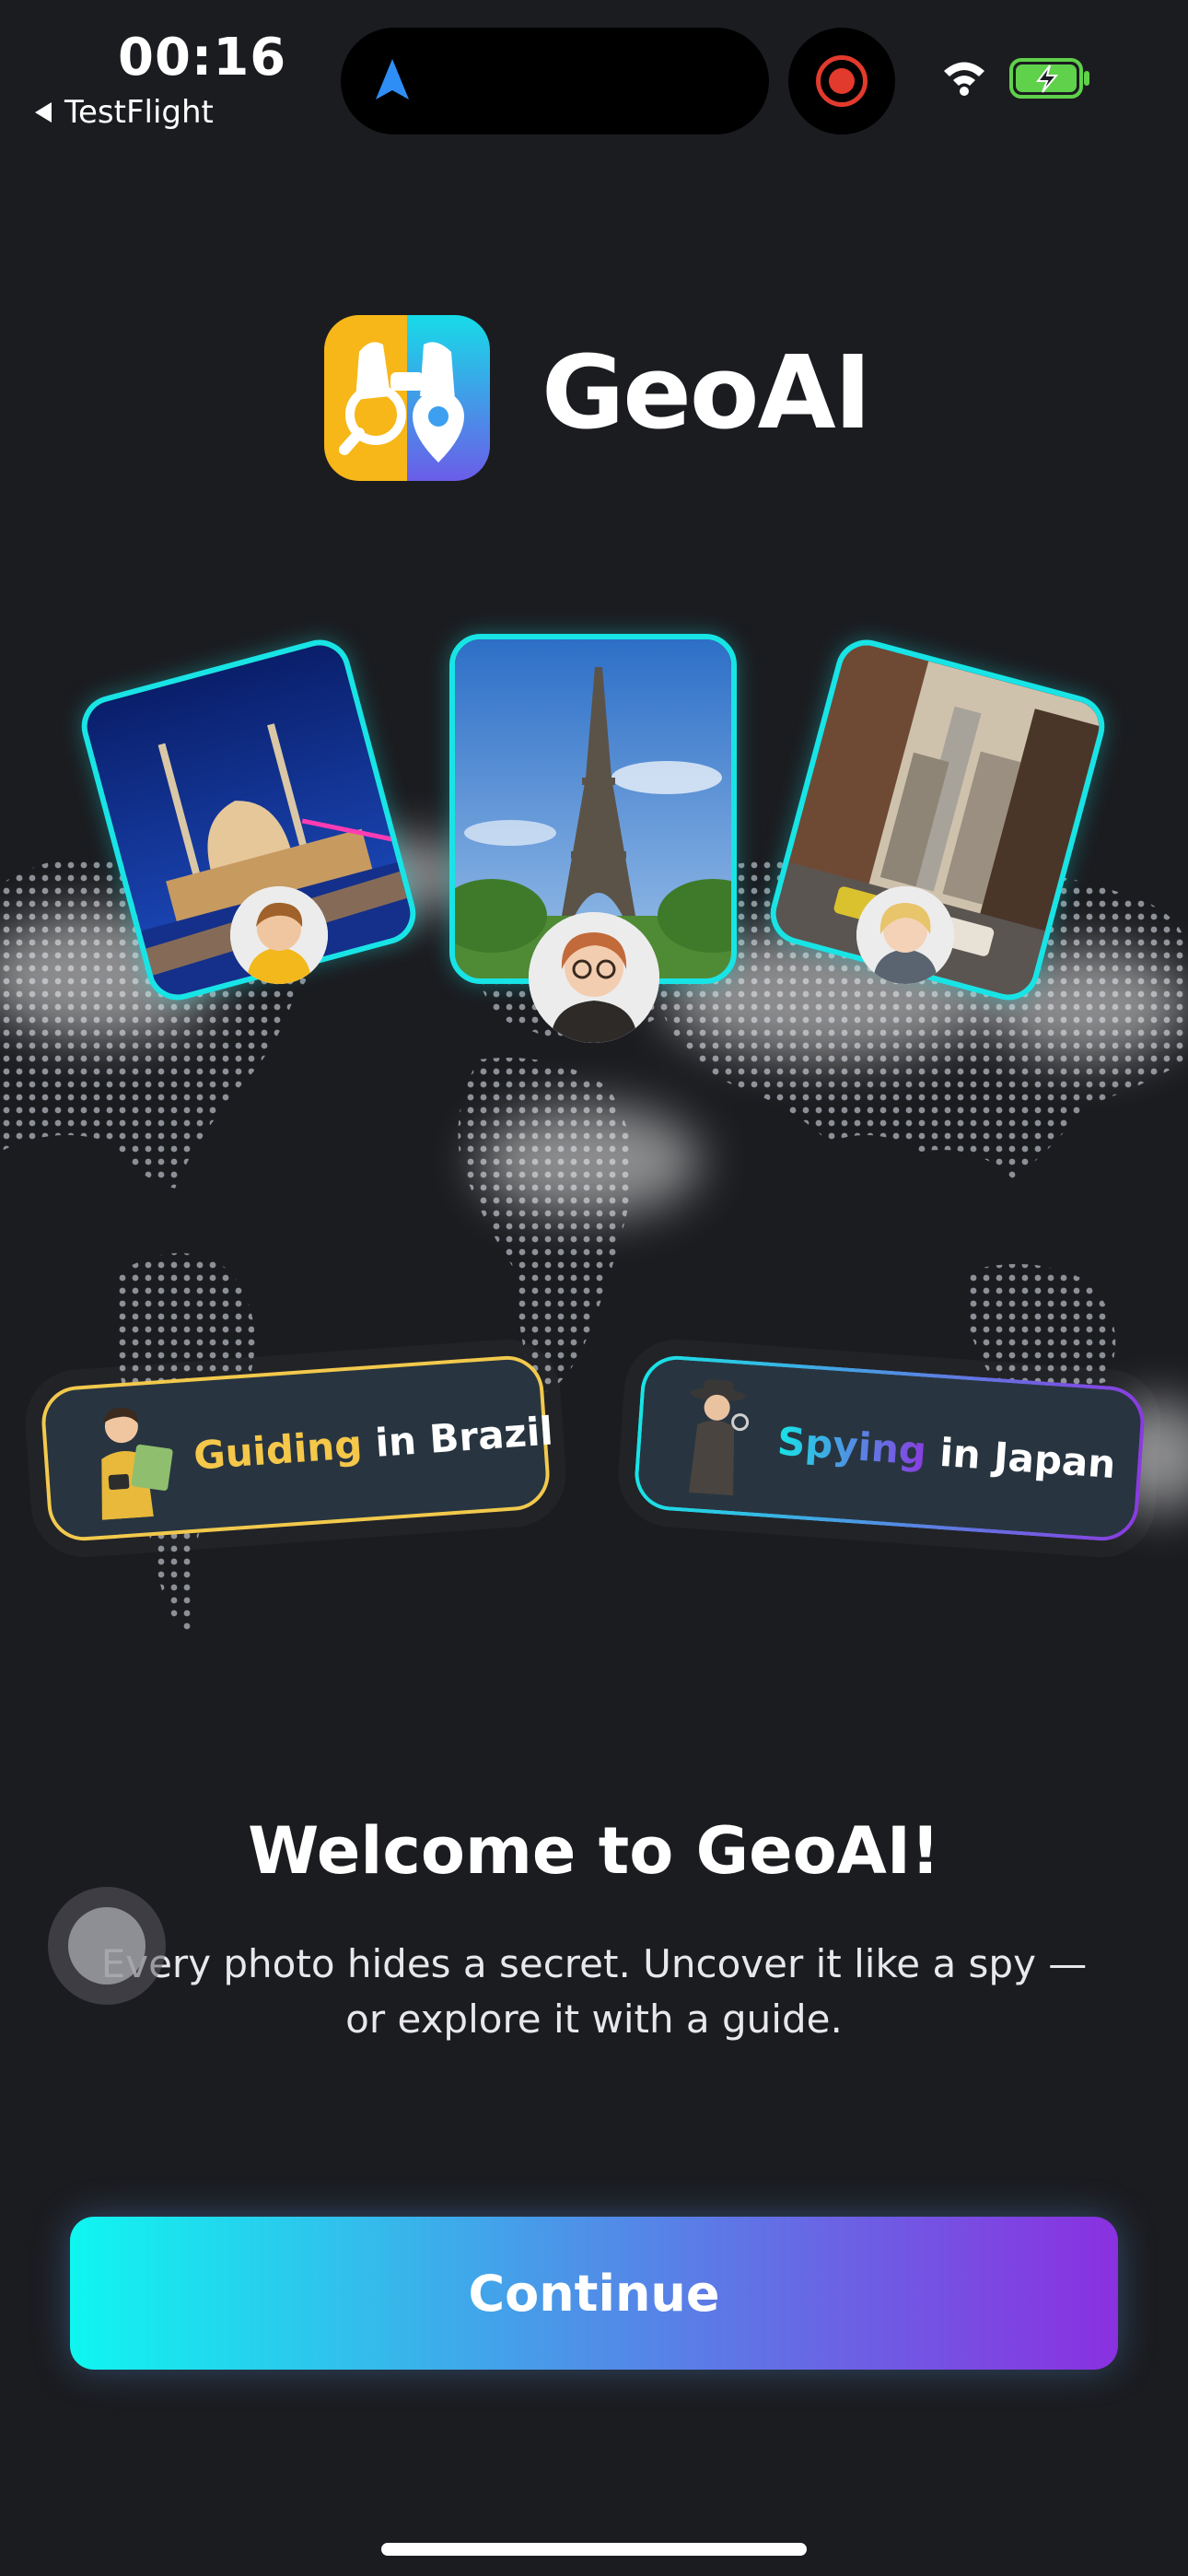 Image resolution: width=1188 pixels, height=2576 pixels. I want to click on assistive-touch-button, so click(107, 1946).